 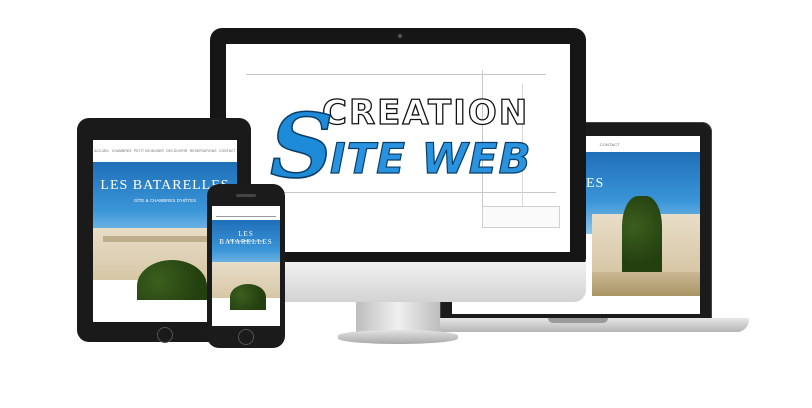 I want to click on tablet-home-button, so click(x=165, y=335).